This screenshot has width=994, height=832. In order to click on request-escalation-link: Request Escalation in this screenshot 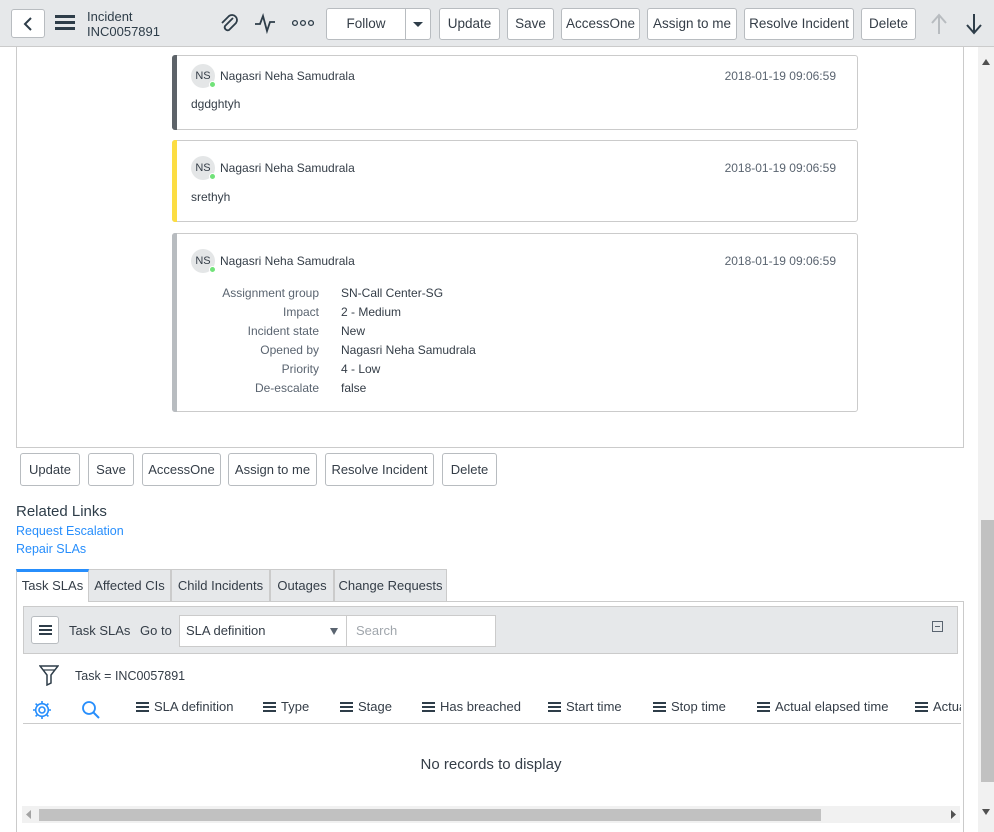, I will do `click(70, 531)`.